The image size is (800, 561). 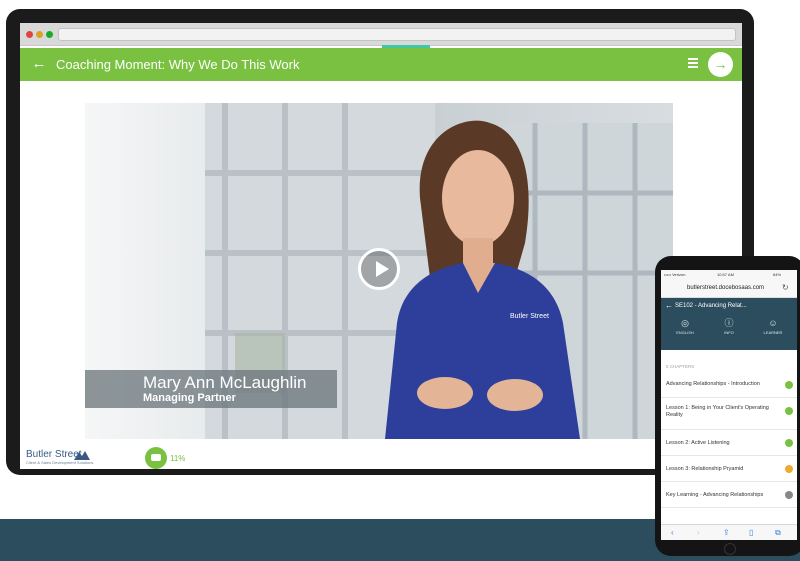 What do you see at coordinates (726, 288) in the screenshot?
I see `address-text: butlerstreet.docebosaas.com` at bounding box center [726, 288].